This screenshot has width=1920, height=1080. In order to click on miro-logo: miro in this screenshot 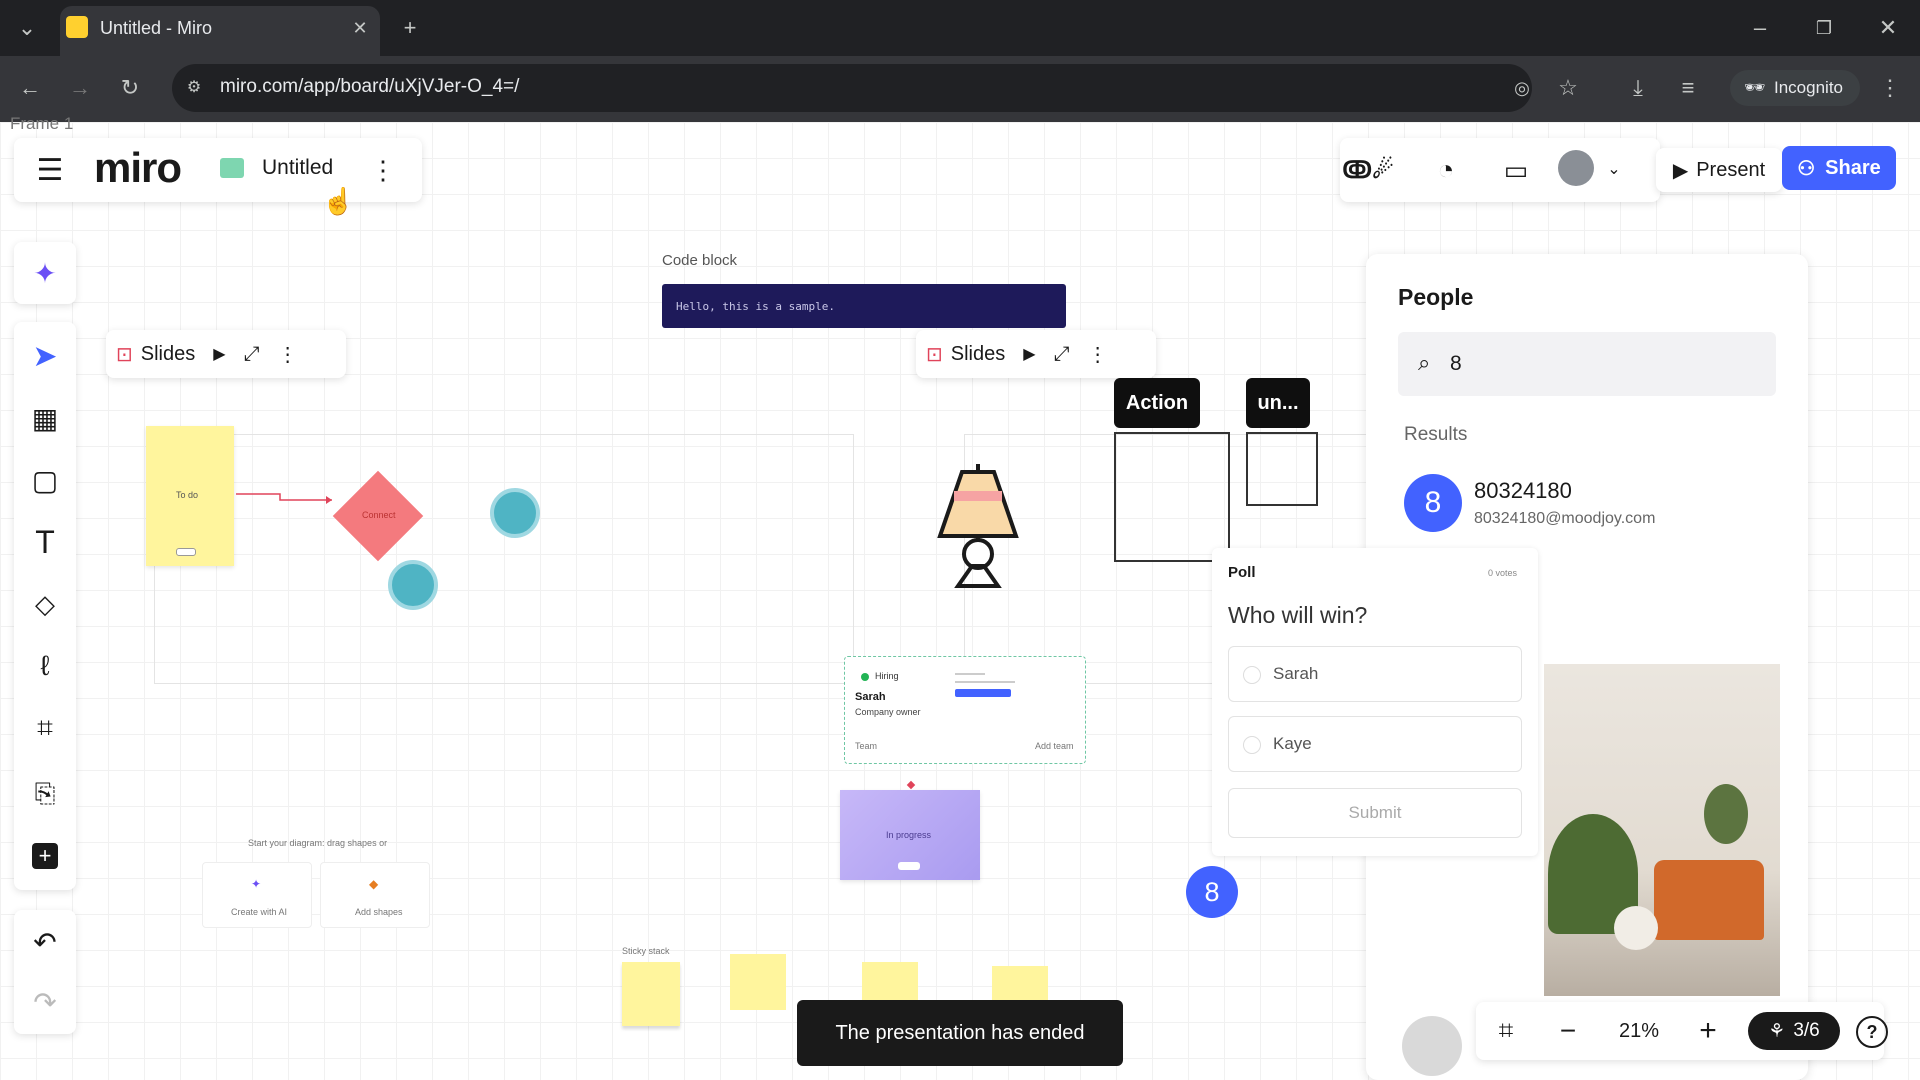, I will do `click(138, 168)`.